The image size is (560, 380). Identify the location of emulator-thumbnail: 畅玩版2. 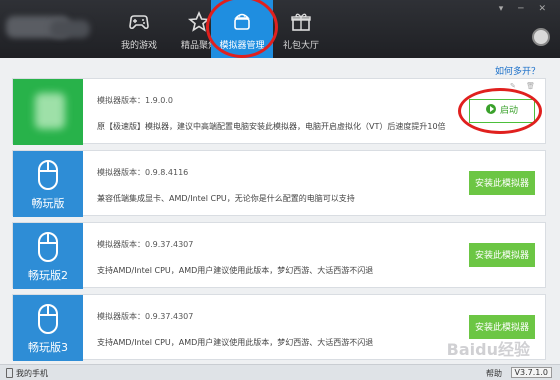
(48, 256).